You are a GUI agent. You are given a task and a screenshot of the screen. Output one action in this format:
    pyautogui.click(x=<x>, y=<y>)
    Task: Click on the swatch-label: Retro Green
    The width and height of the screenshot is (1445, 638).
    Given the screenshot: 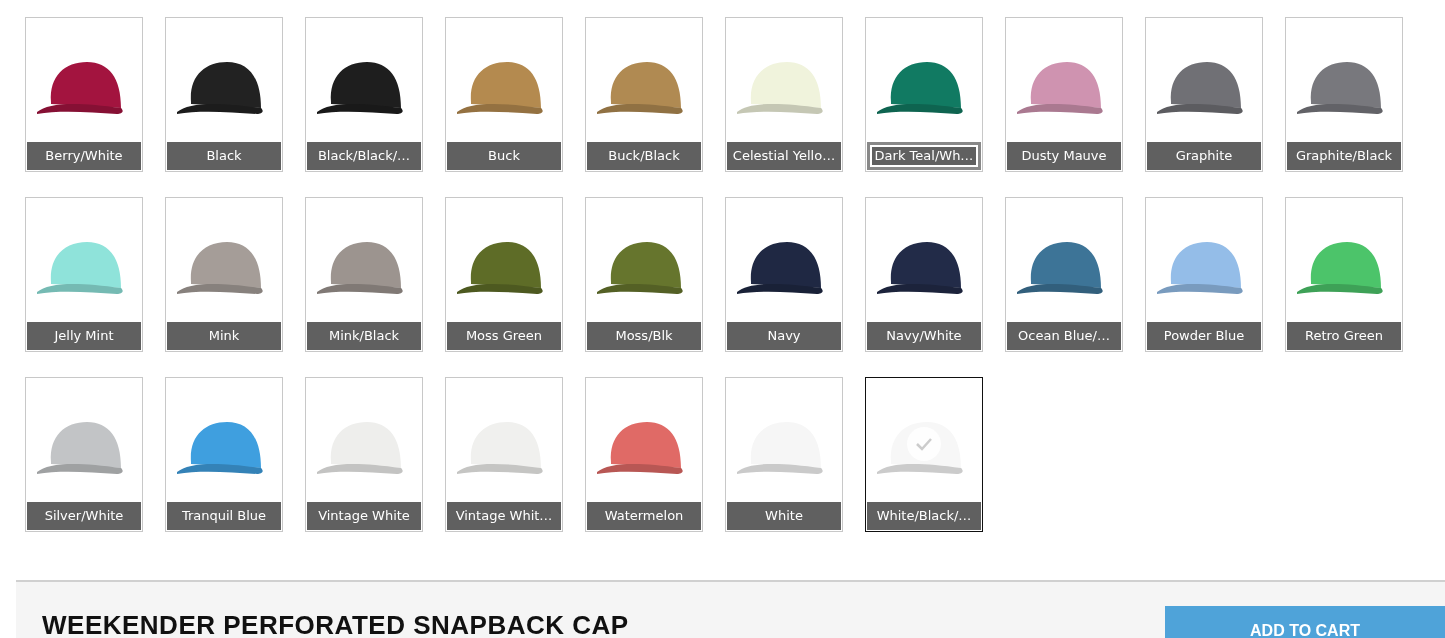 What is the action you would take?
    pyautogui.click(x=1344, y=336)
    